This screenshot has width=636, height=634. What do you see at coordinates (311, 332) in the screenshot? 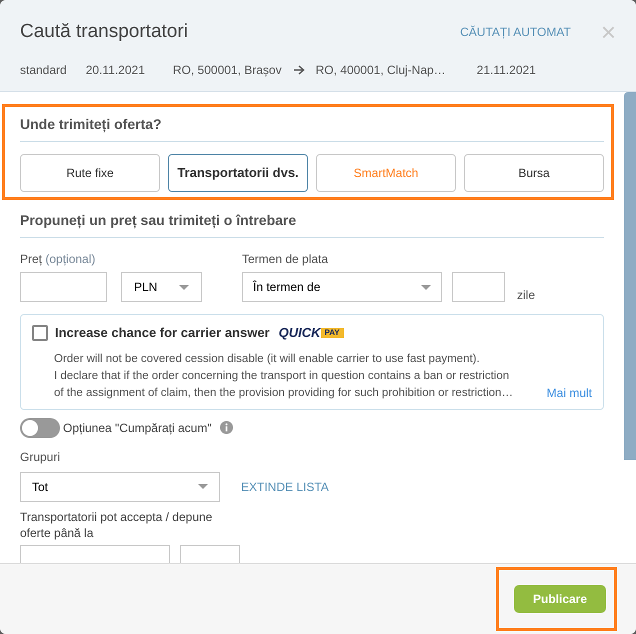
I see `quickpay-logo: QUICK PAY` at bounding box center [311, 332].